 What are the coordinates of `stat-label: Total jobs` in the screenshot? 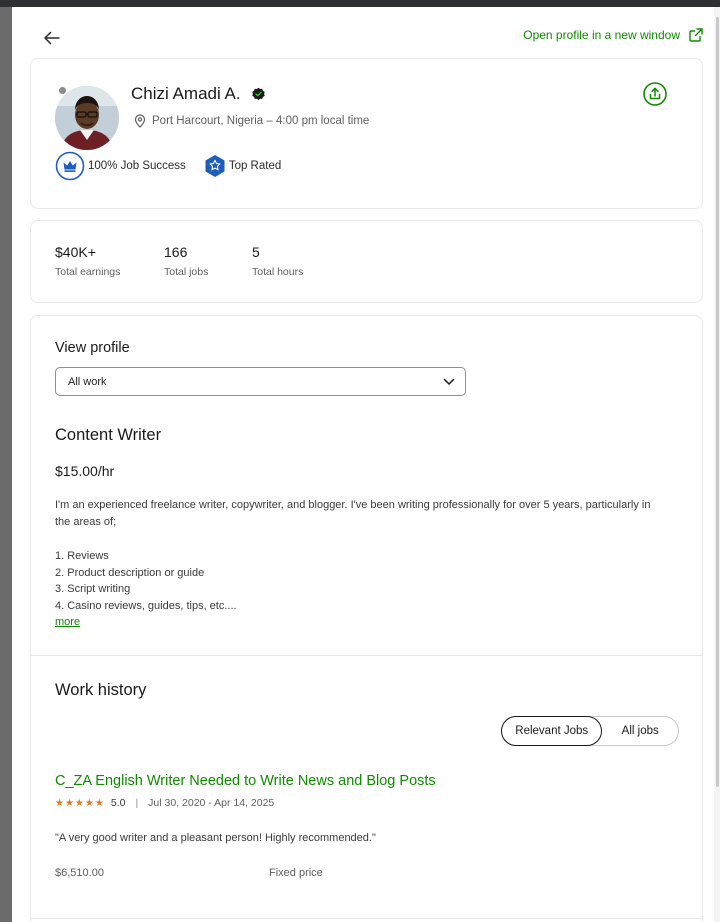 It's located at (186, 272).